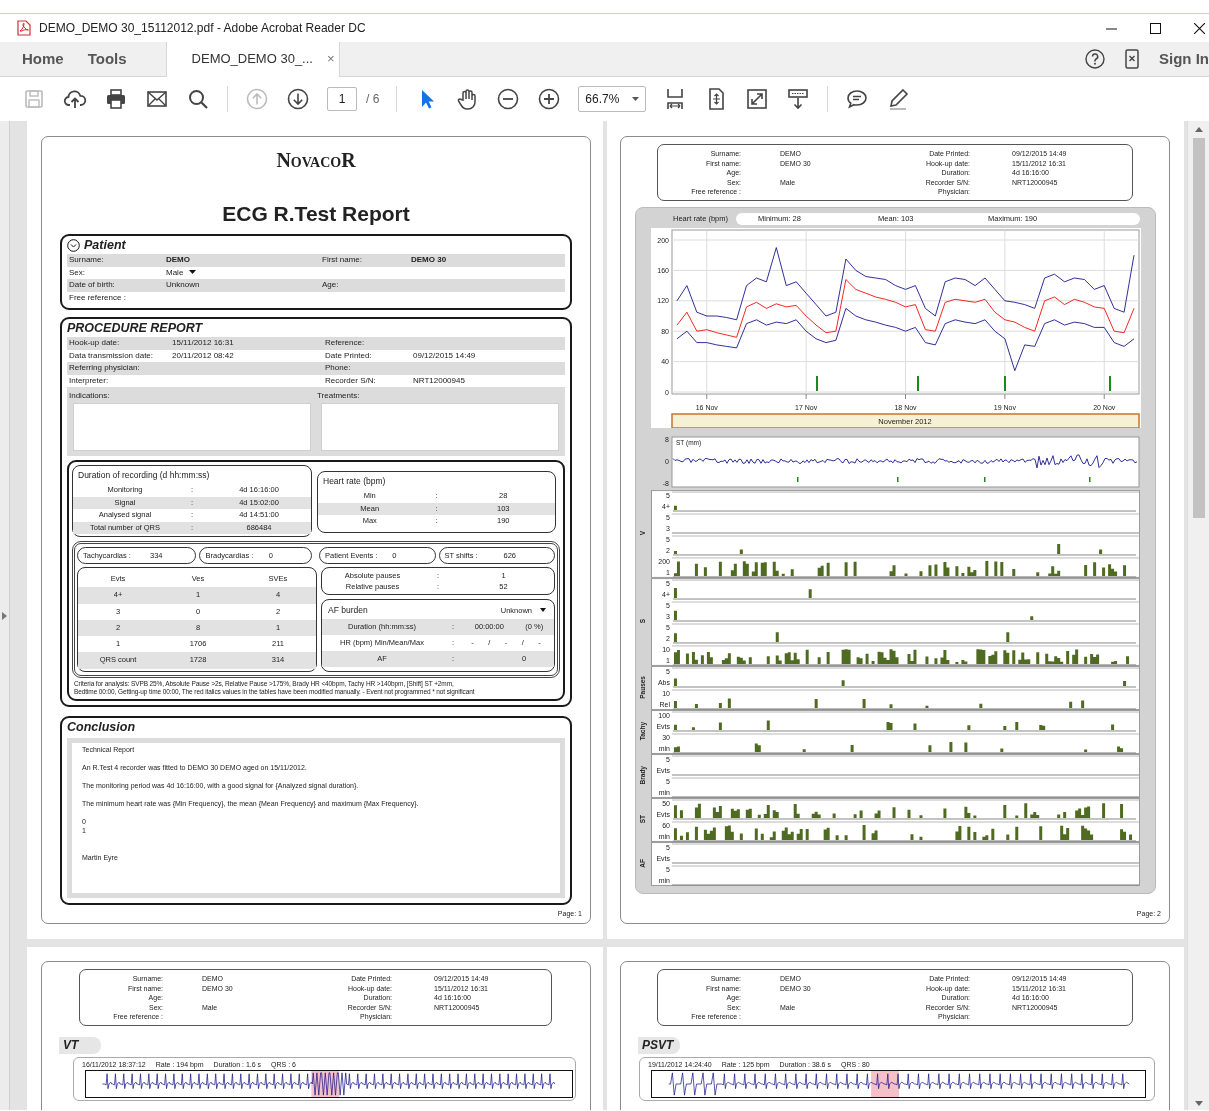  I want to click on scroll-down-icon, so click(1198, 1103).